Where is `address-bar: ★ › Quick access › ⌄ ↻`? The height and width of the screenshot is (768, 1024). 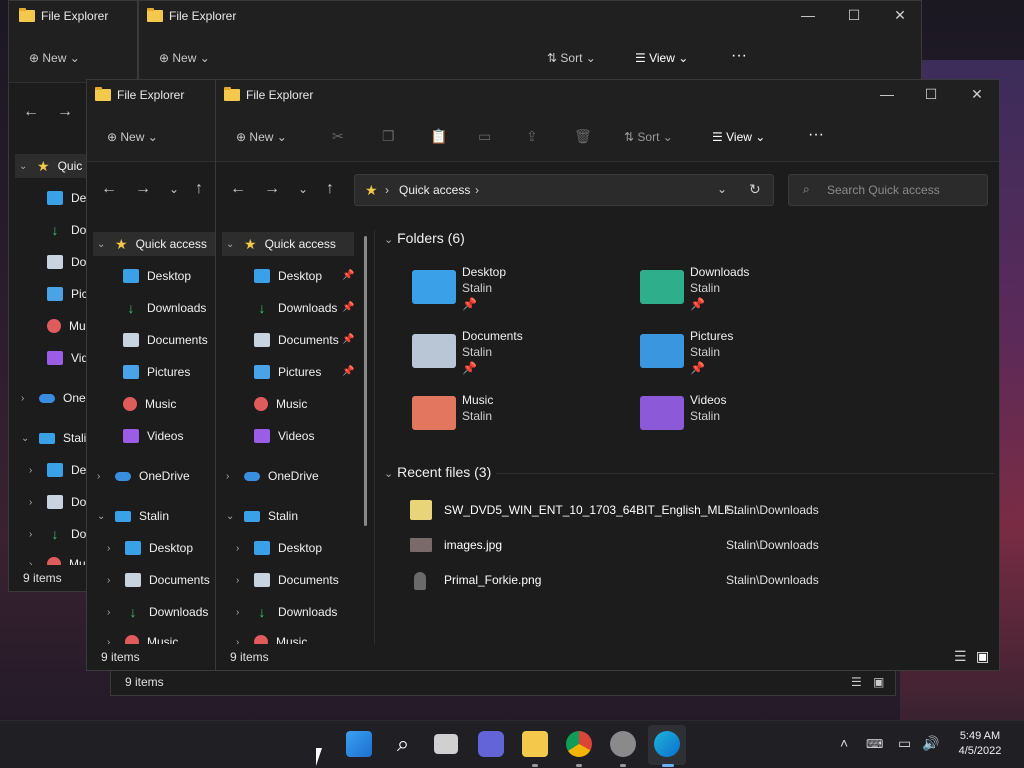
address-bar: ★ › Quick access › ⌄ ↻ is located at coordinates (564, 190).